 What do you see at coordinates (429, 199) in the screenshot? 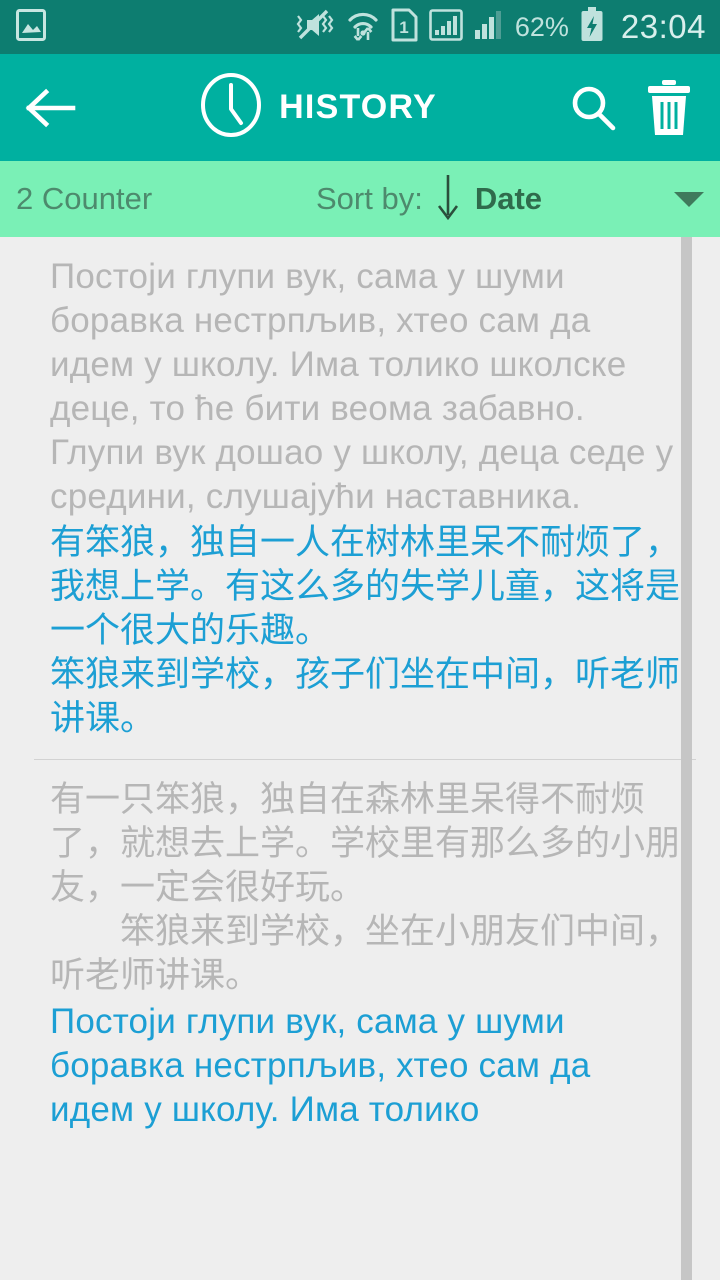
I see `sort-selector: Sort by: Date` at bounding box center [429, 199].